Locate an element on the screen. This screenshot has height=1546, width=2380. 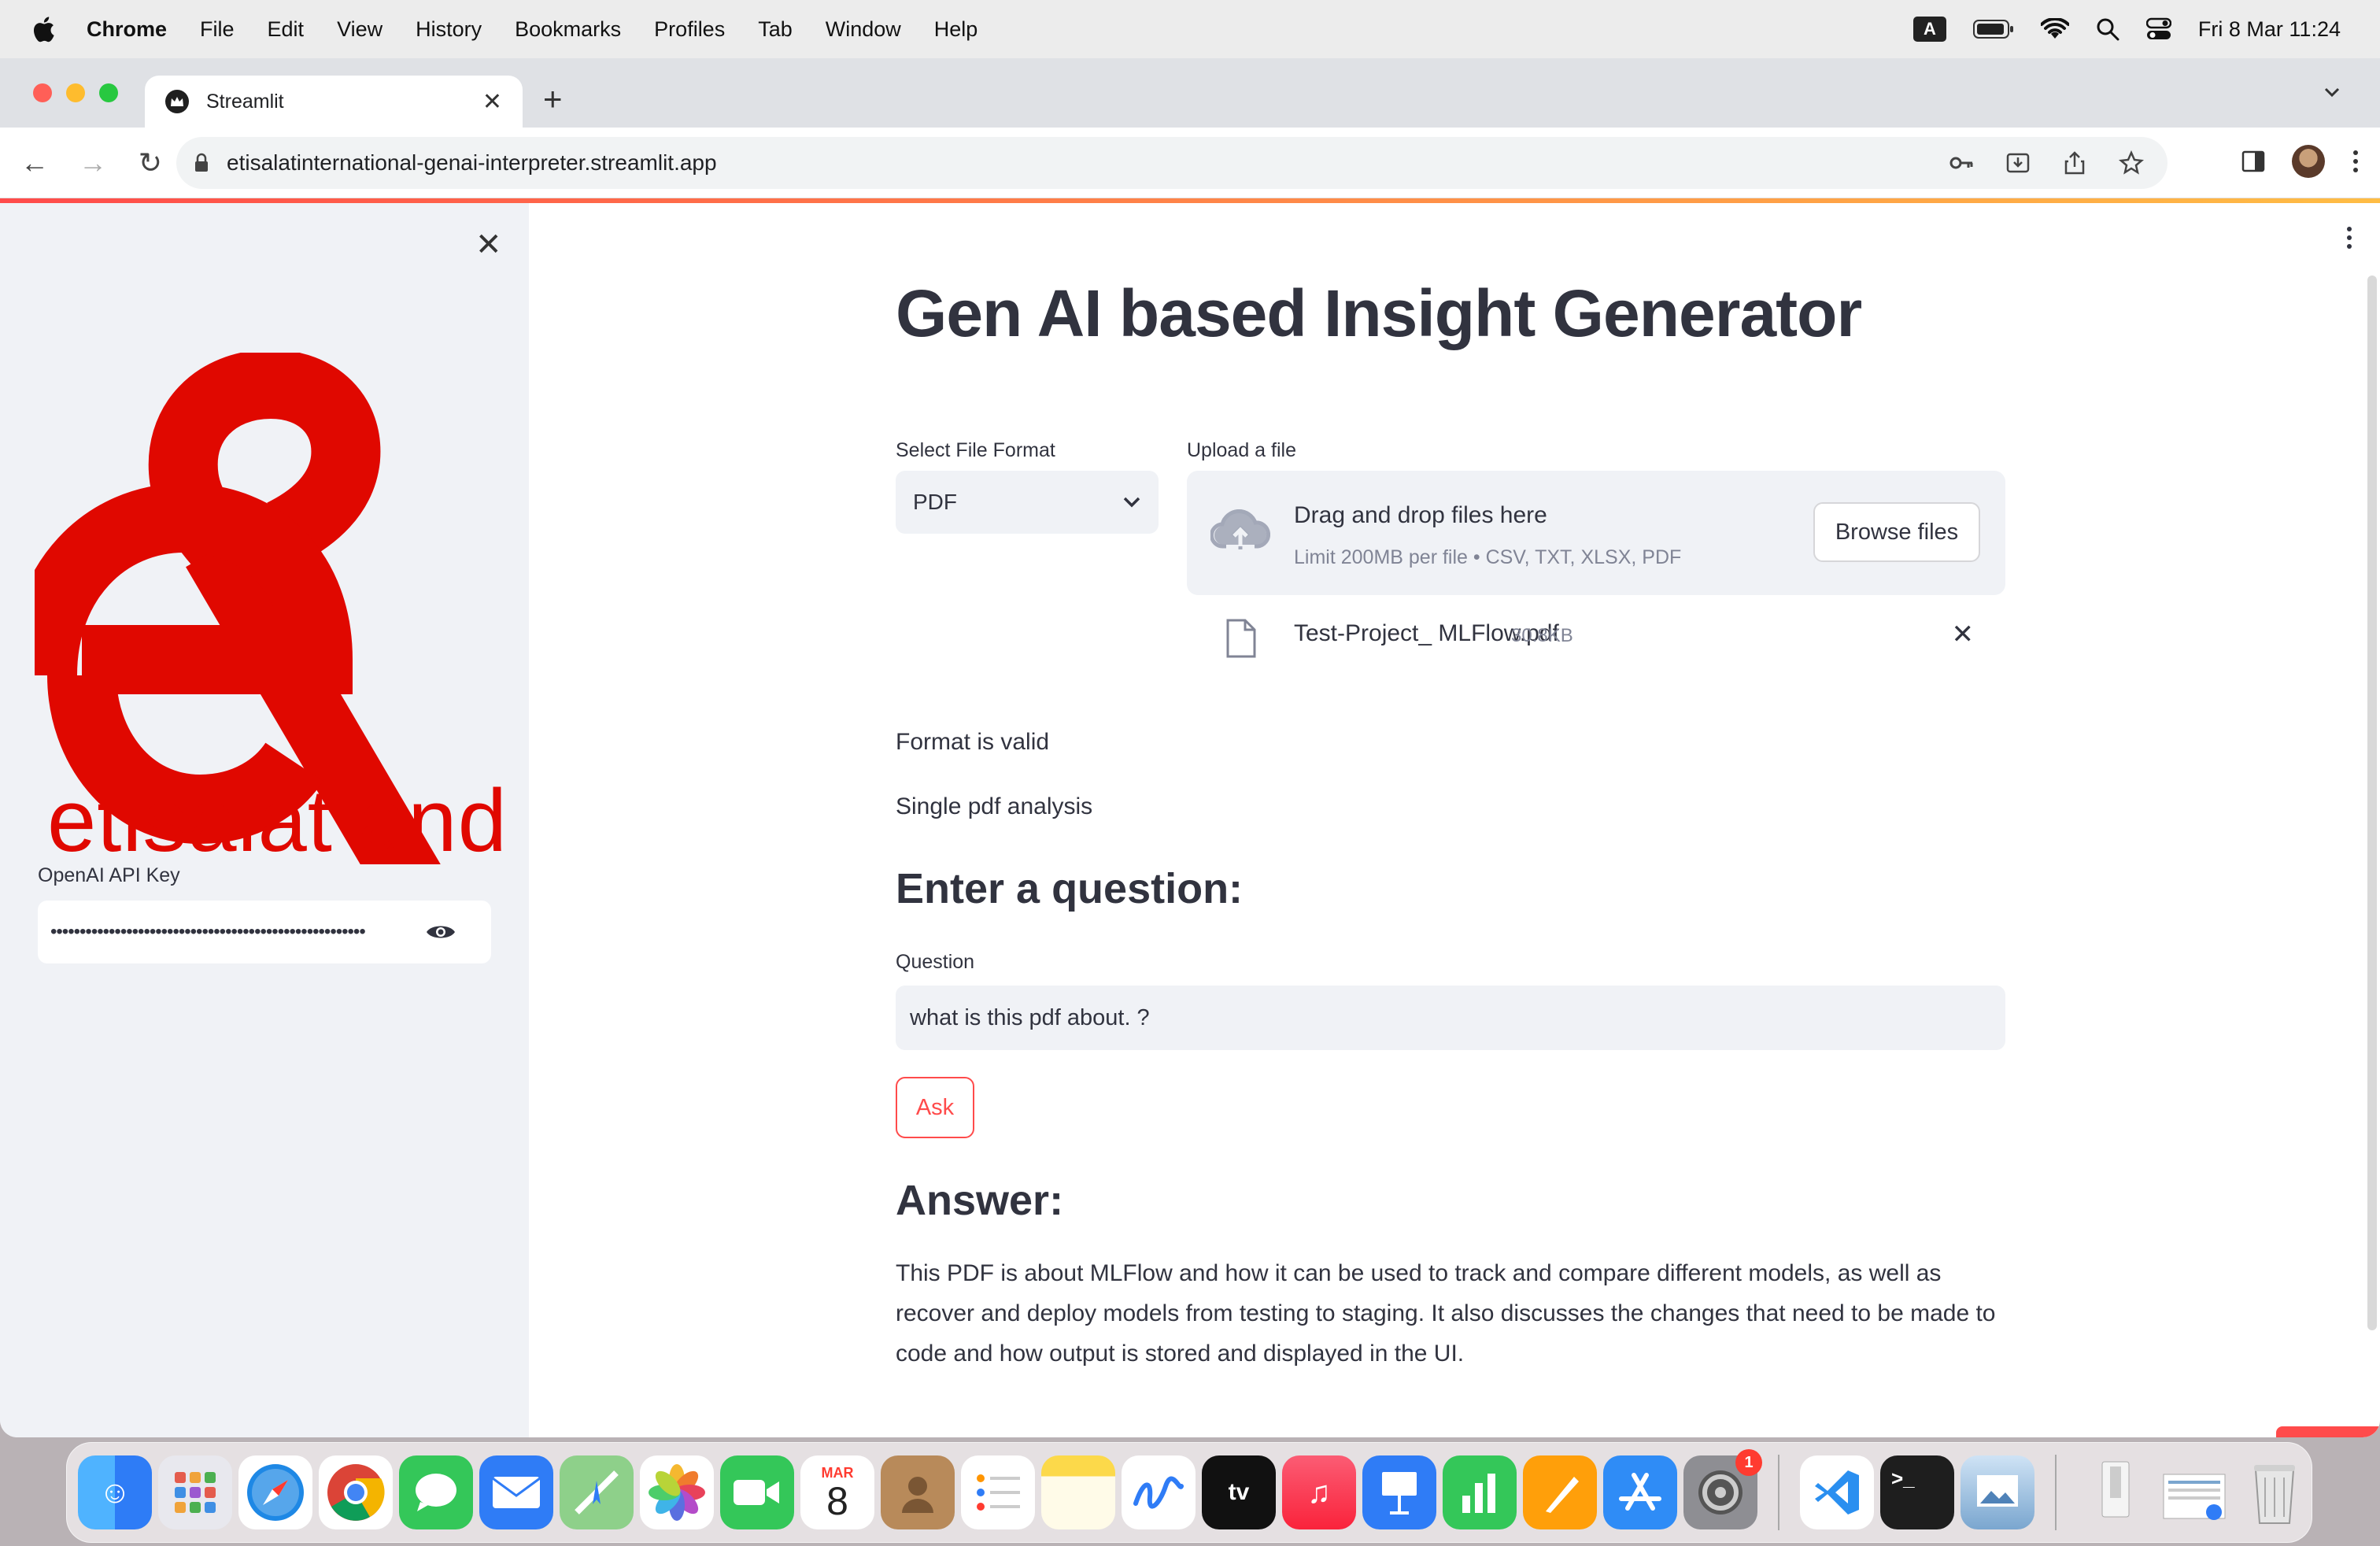
chrome-icon is located at coordinates (356, 1492).